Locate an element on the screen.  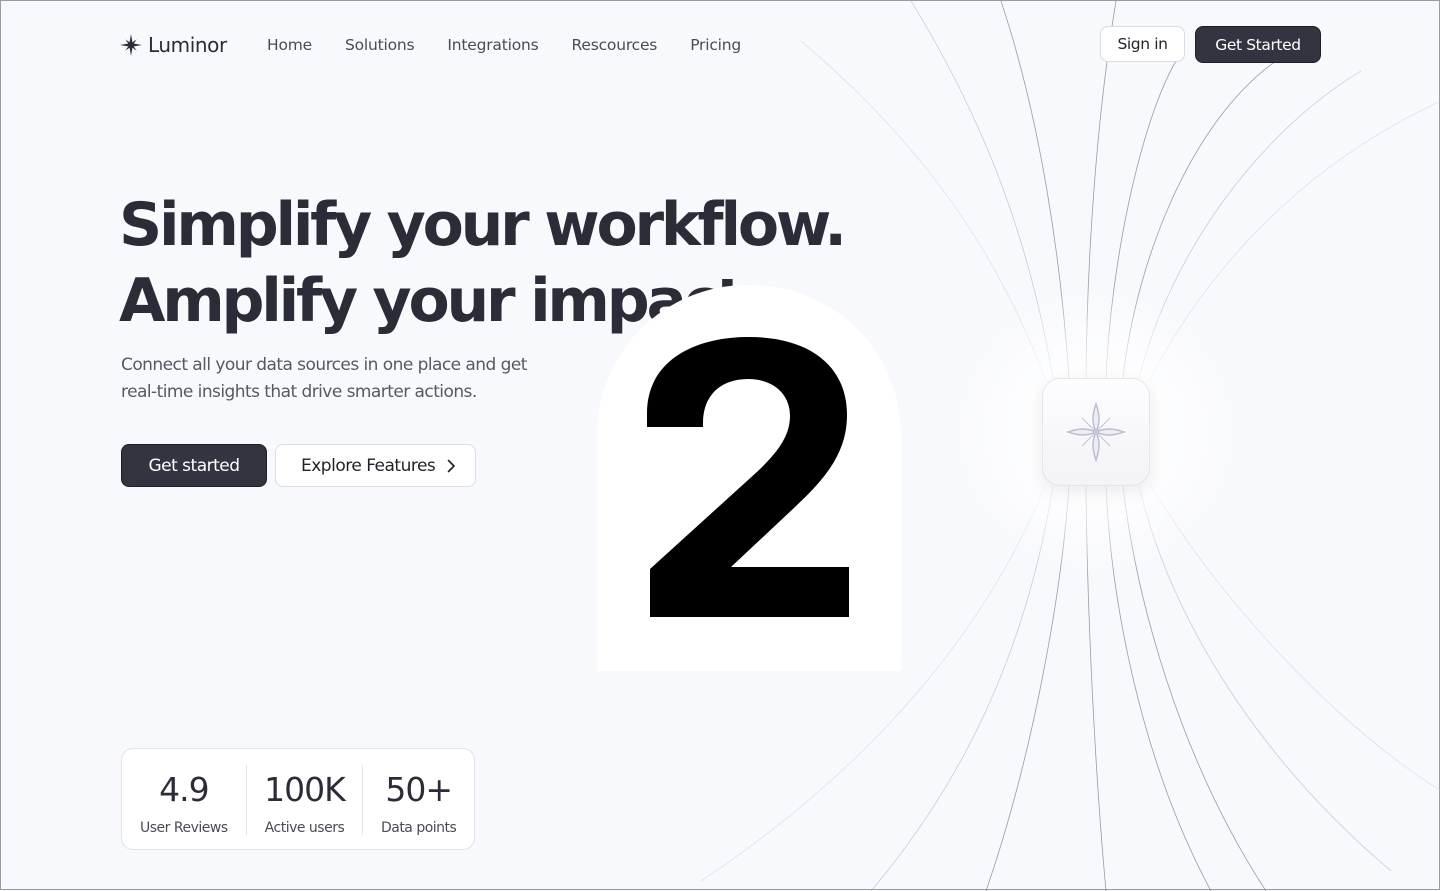
get-started-button: Get started is located at coordinates (194, 465).